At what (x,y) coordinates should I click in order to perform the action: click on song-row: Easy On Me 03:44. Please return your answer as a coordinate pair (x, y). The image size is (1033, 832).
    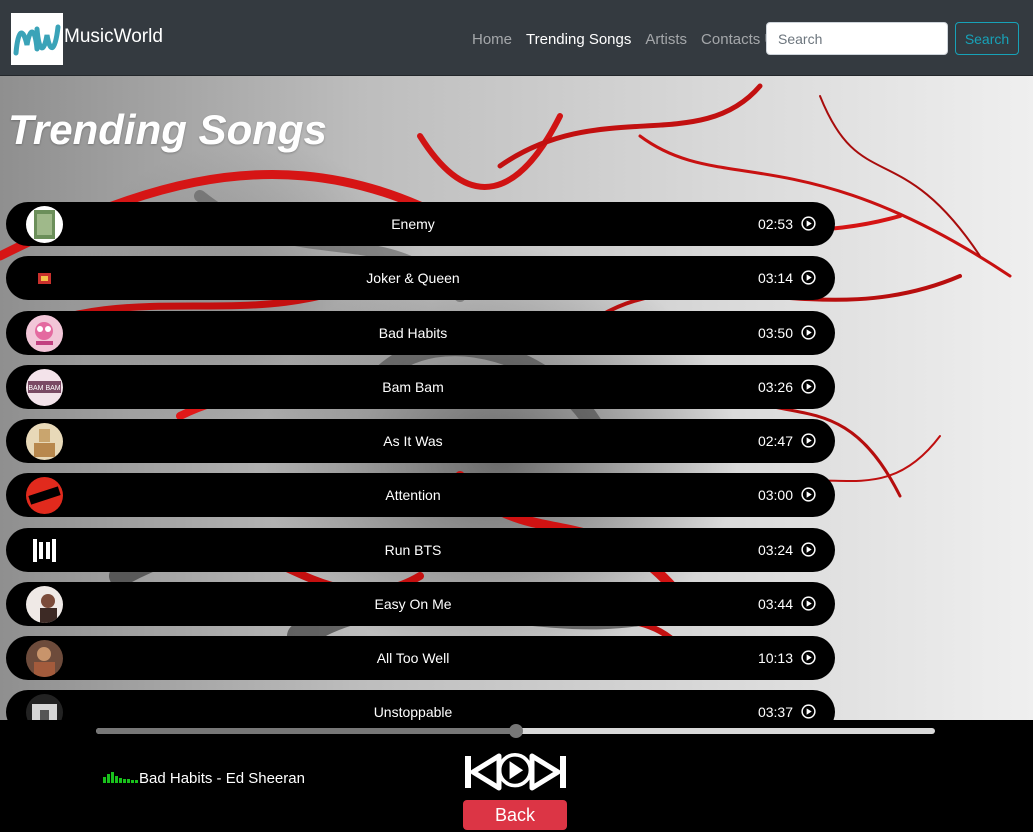
    Looking at the image, I should click on (420, 604).